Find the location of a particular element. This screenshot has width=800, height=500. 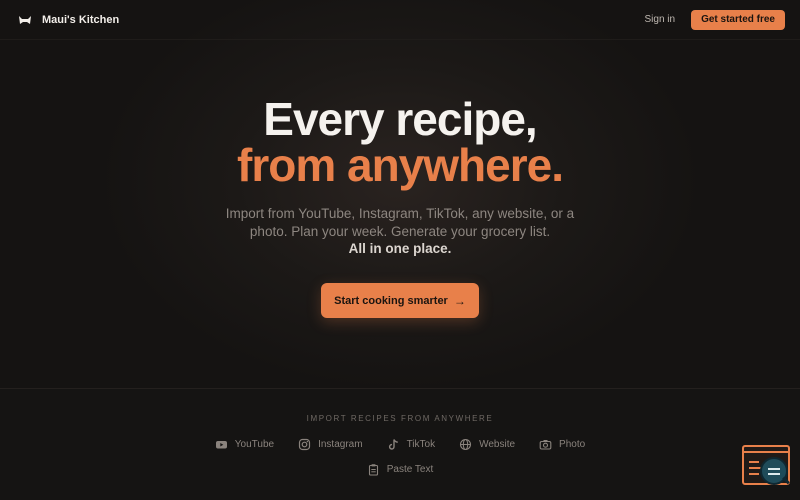

start-cooking-button: Start cooking smarter → is located at coordinates (400, 300).